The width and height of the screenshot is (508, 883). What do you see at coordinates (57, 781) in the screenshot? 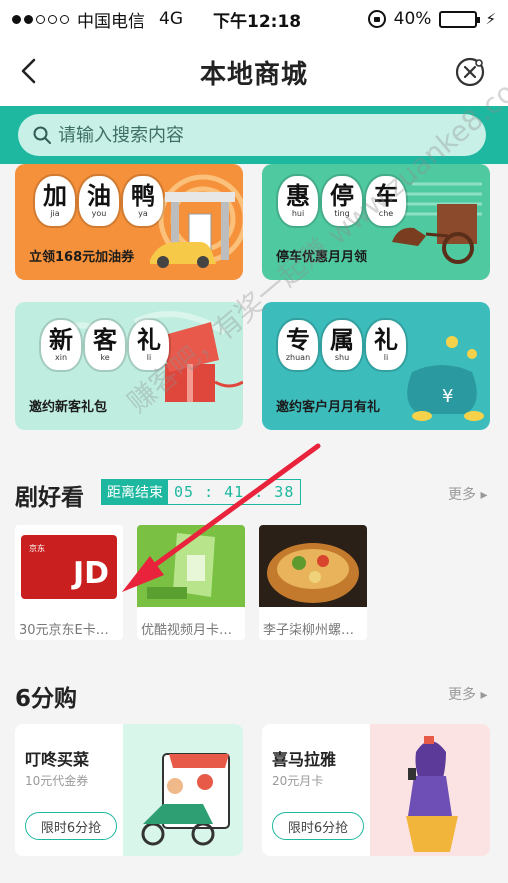
I see `deal-desc: 10元代金券` at bounding box center [57, 781].